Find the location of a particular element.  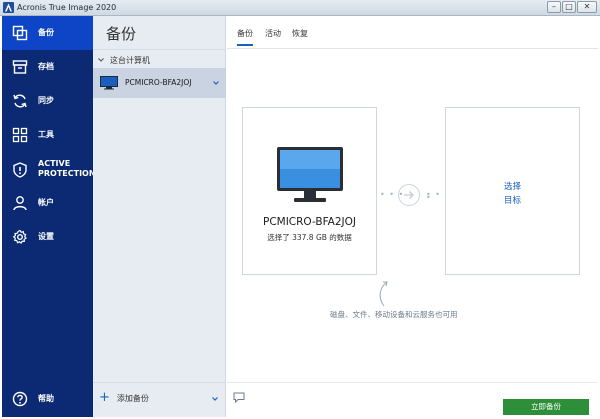

help-icon is located at coordinates (20, 399).